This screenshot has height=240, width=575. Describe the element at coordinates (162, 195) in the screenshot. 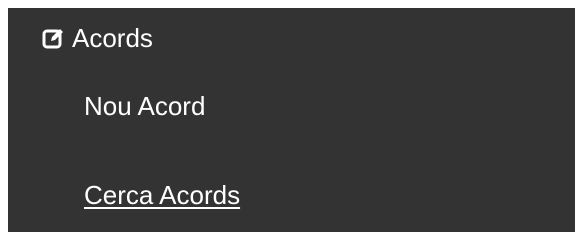

I see `menu-item-cerca-acords: Cerca Acords` at that location.